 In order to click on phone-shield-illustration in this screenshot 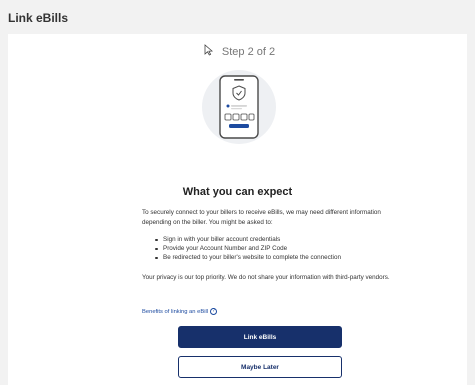, I will do `click(239, 107)`.